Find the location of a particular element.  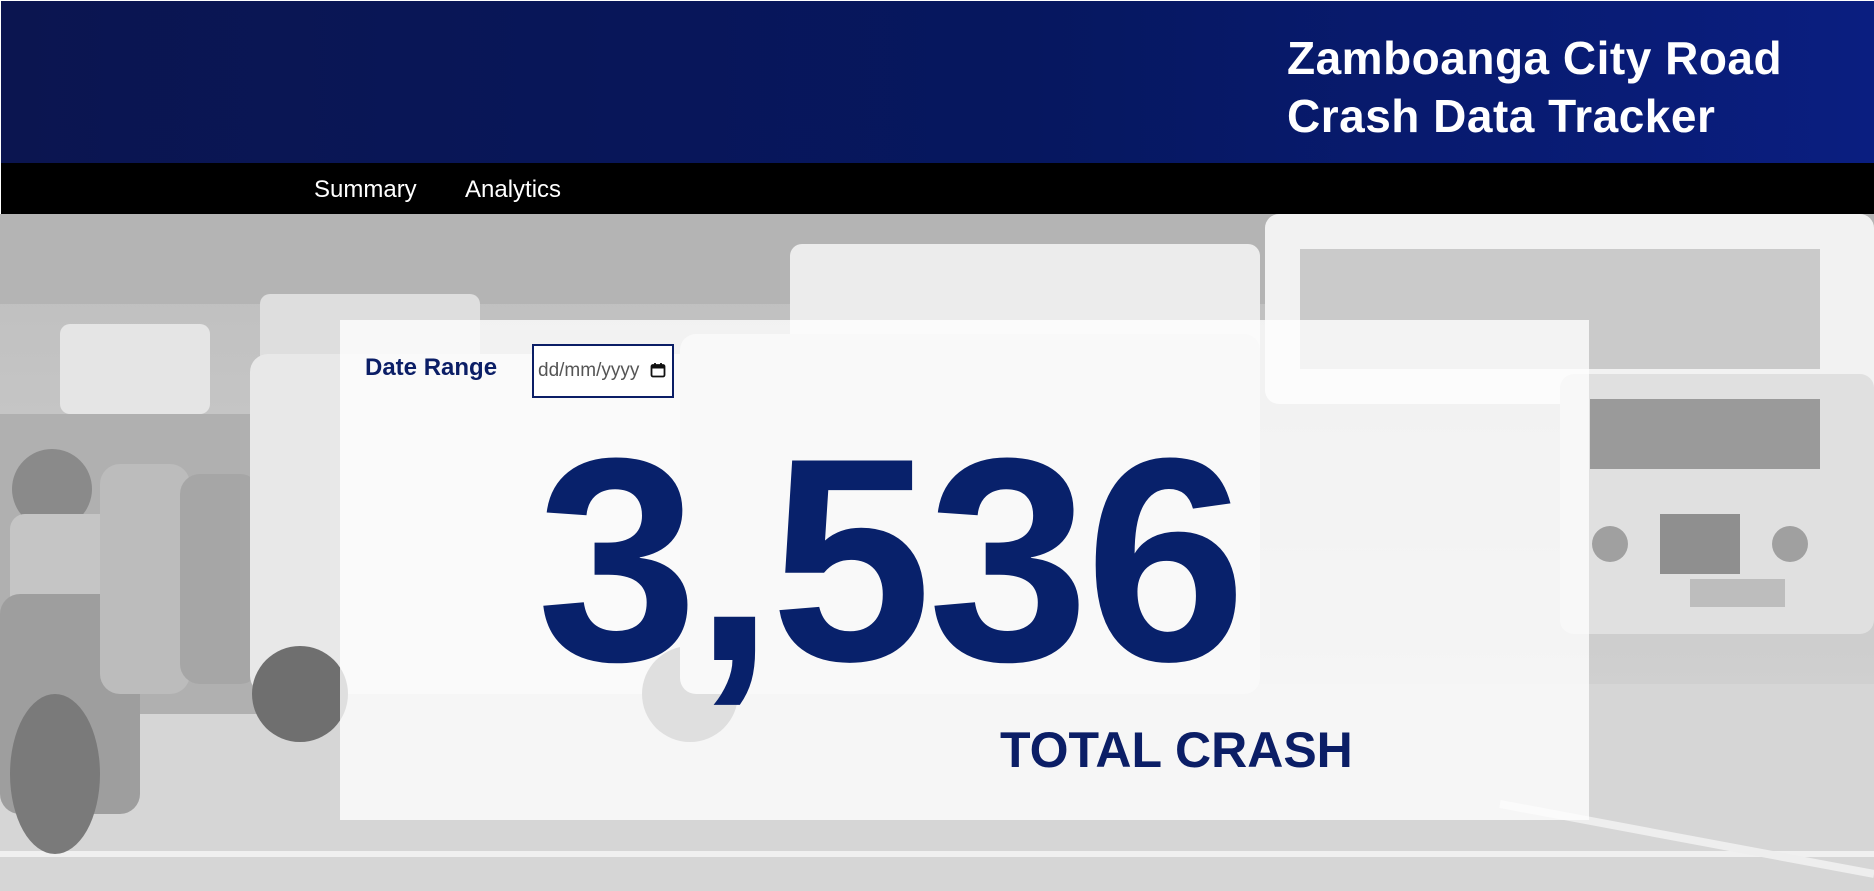

date-range-label: Date Range is located at coordinates (431, 367).